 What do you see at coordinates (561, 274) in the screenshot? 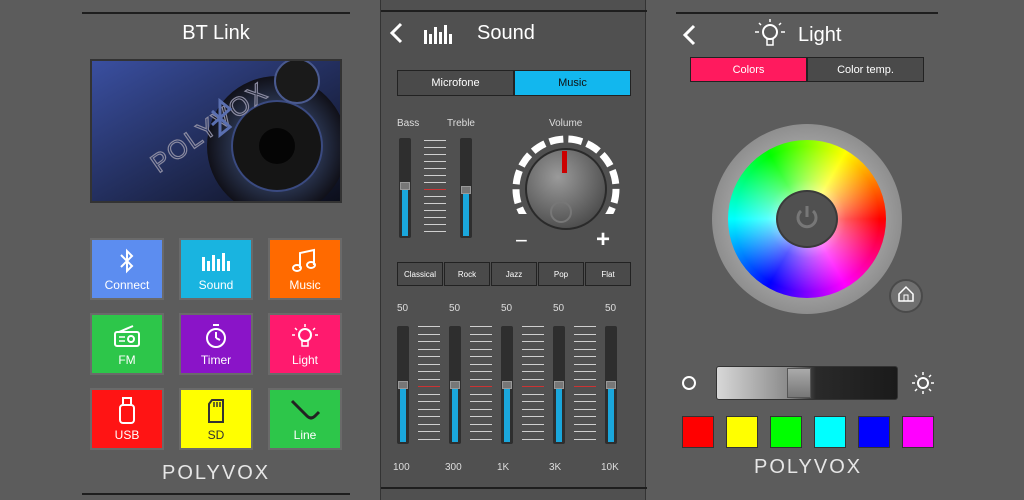
I see `preset-pop: Pop` at bounding box center [561, 274].